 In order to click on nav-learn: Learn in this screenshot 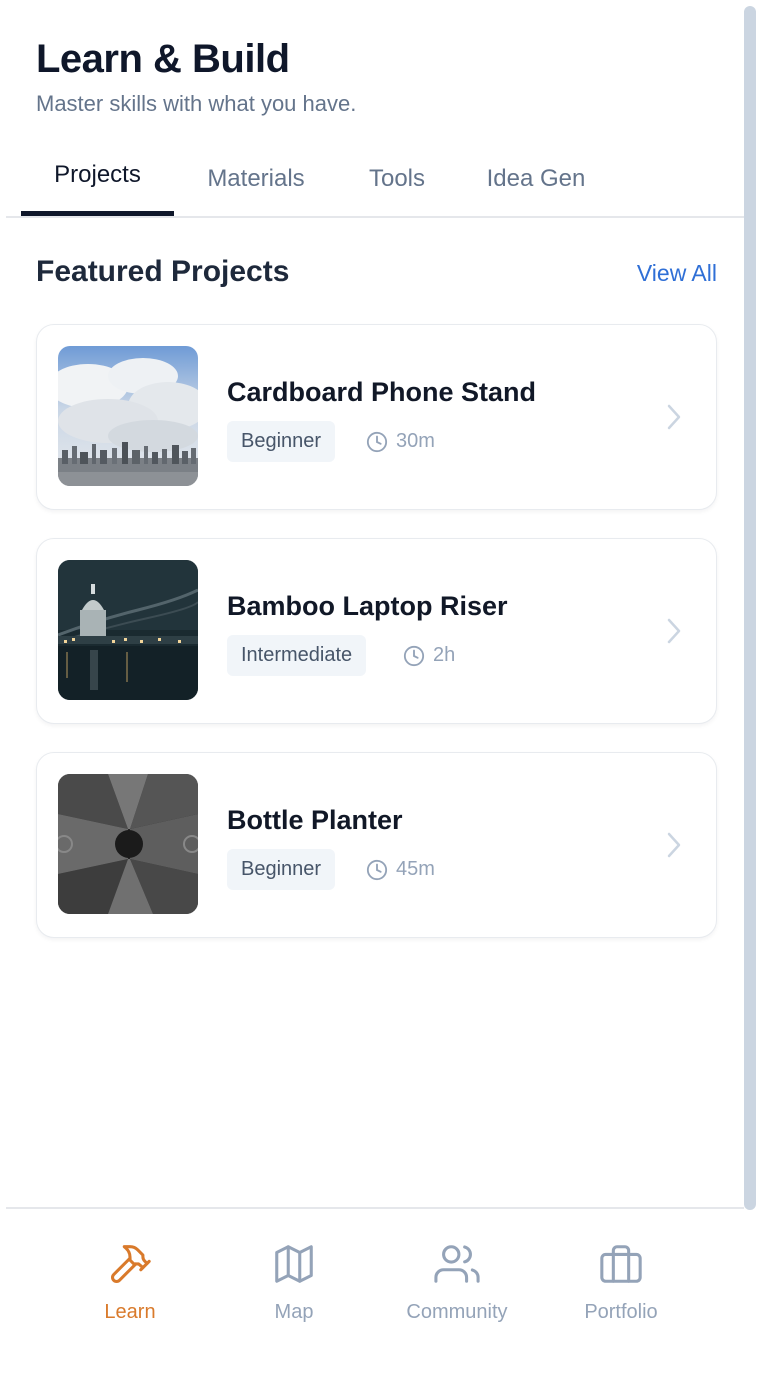, I will do `click(130, 1274)`.